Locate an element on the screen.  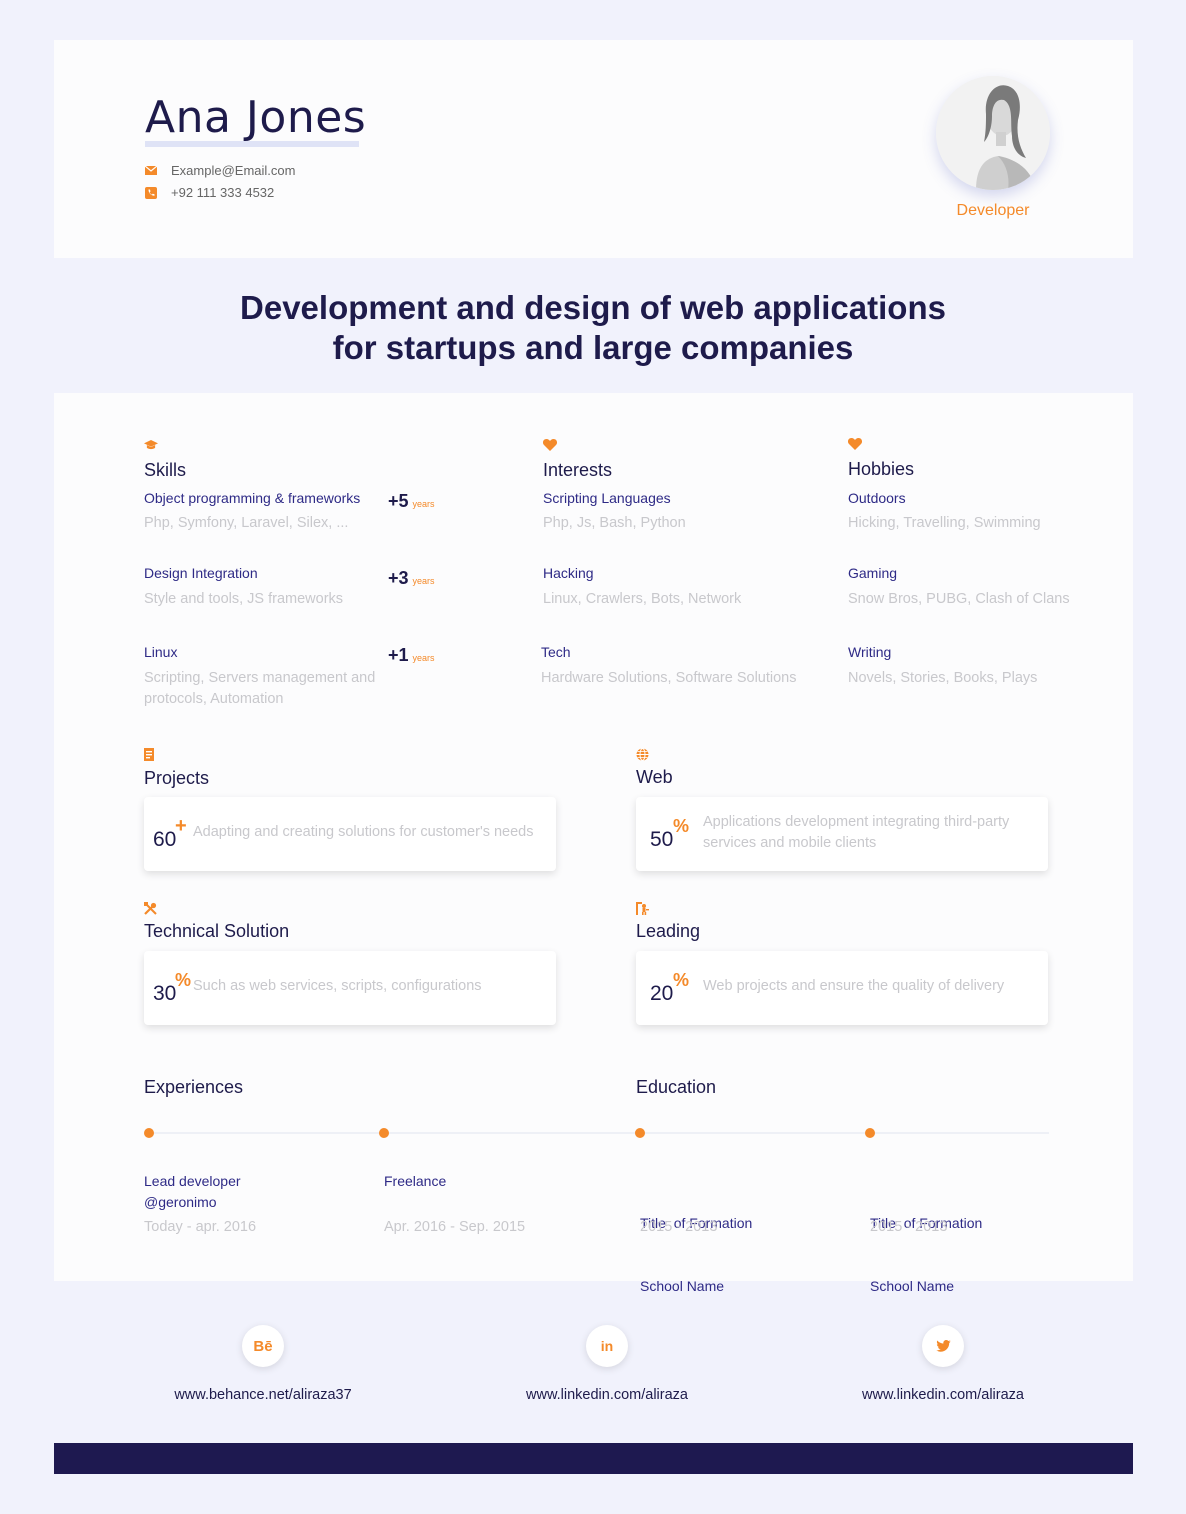
skill-years: +3 years is located at coordinates (411, 578).